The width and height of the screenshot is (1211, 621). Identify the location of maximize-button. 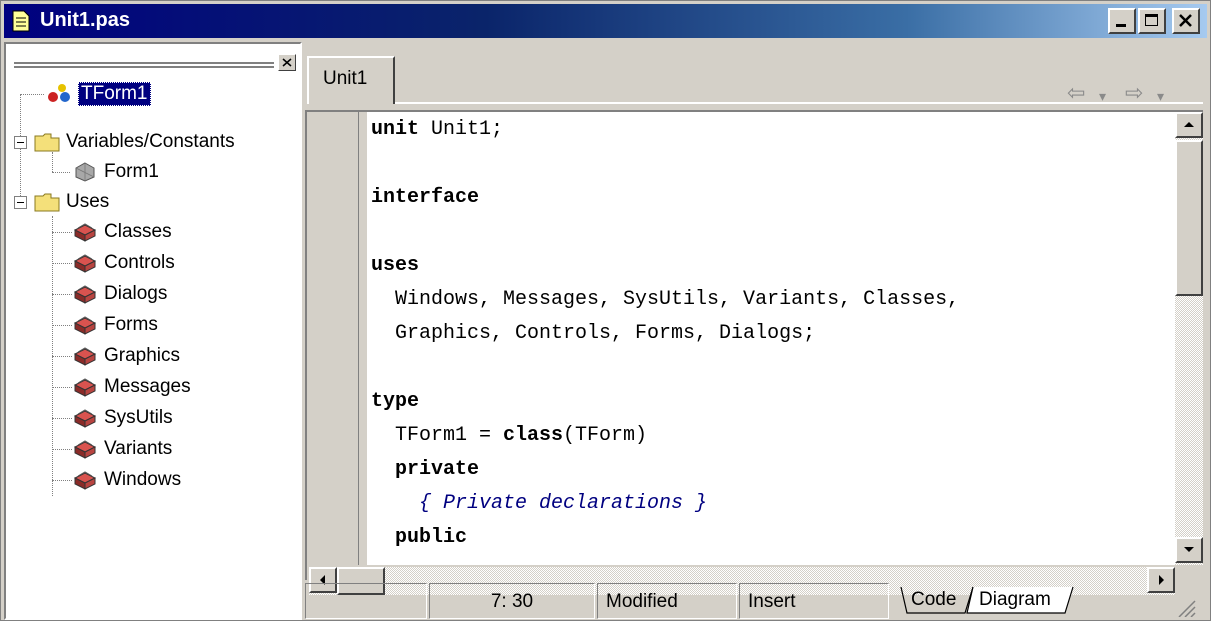
(1152, 21).